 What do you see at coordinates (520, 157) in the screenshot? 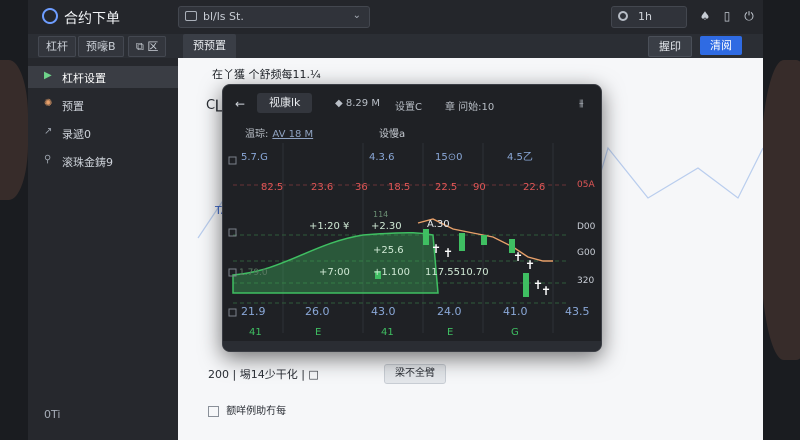
I see `top-label: 4.5乙` at bounding box center [520, 157].